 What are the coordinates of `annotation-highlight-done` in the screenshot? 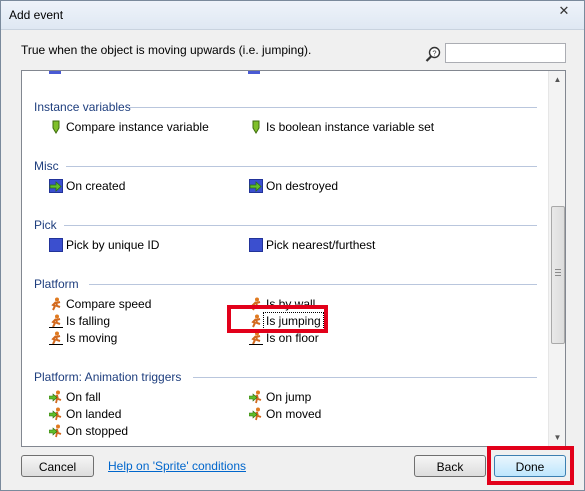 It's located at (530, 465).